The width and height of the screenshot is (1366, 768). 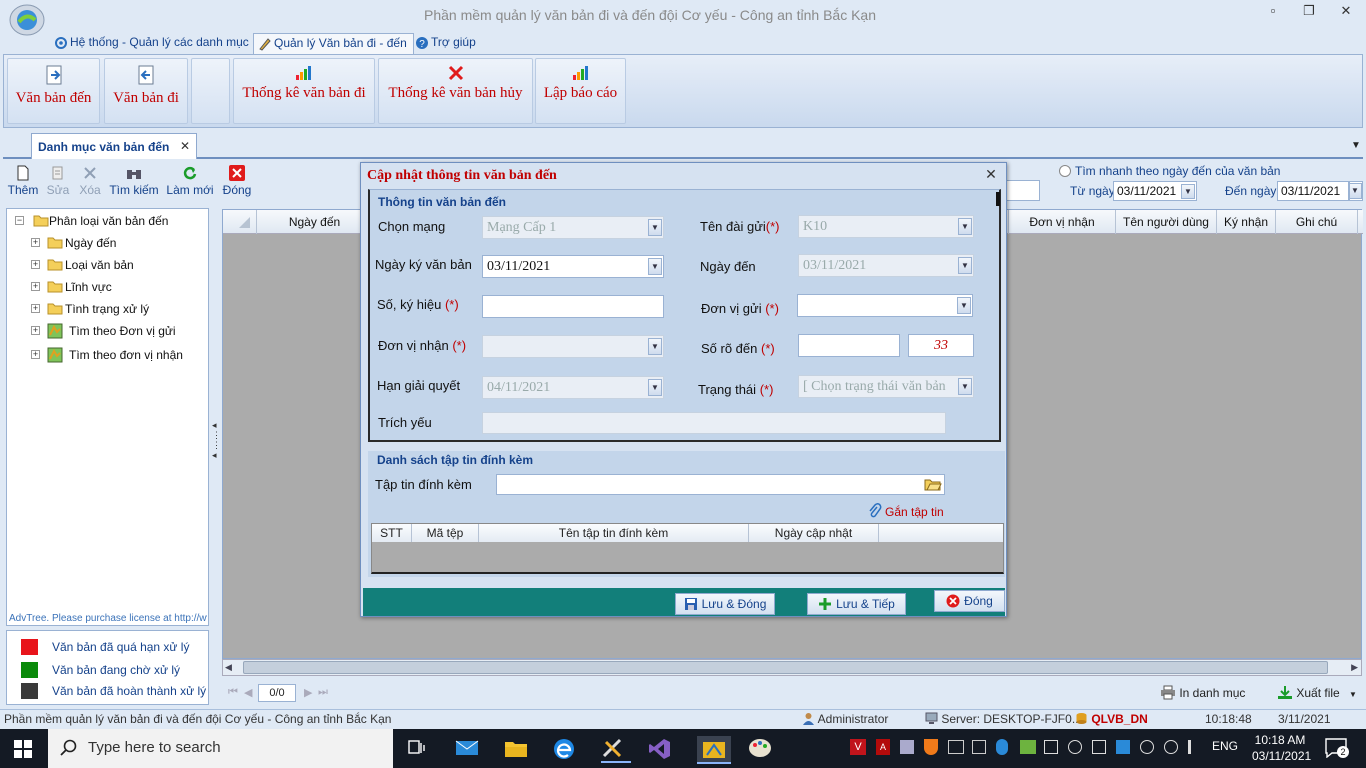 What do you see at coordinates (573, 306) in the screenshot?
I see `number-input` at bounding box center [573, 306].